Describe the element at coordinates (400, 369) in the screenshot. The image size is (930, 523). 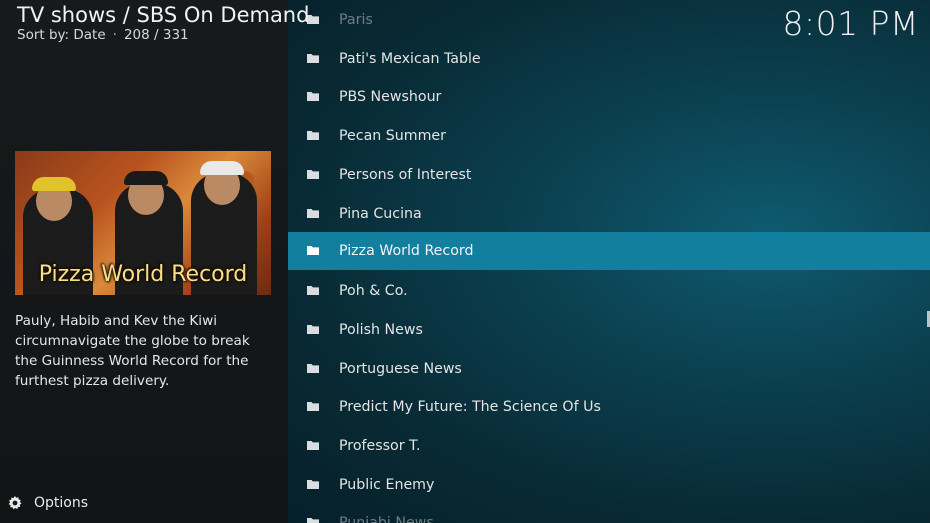
I see `list-item-label: Portuguese News` at that location.